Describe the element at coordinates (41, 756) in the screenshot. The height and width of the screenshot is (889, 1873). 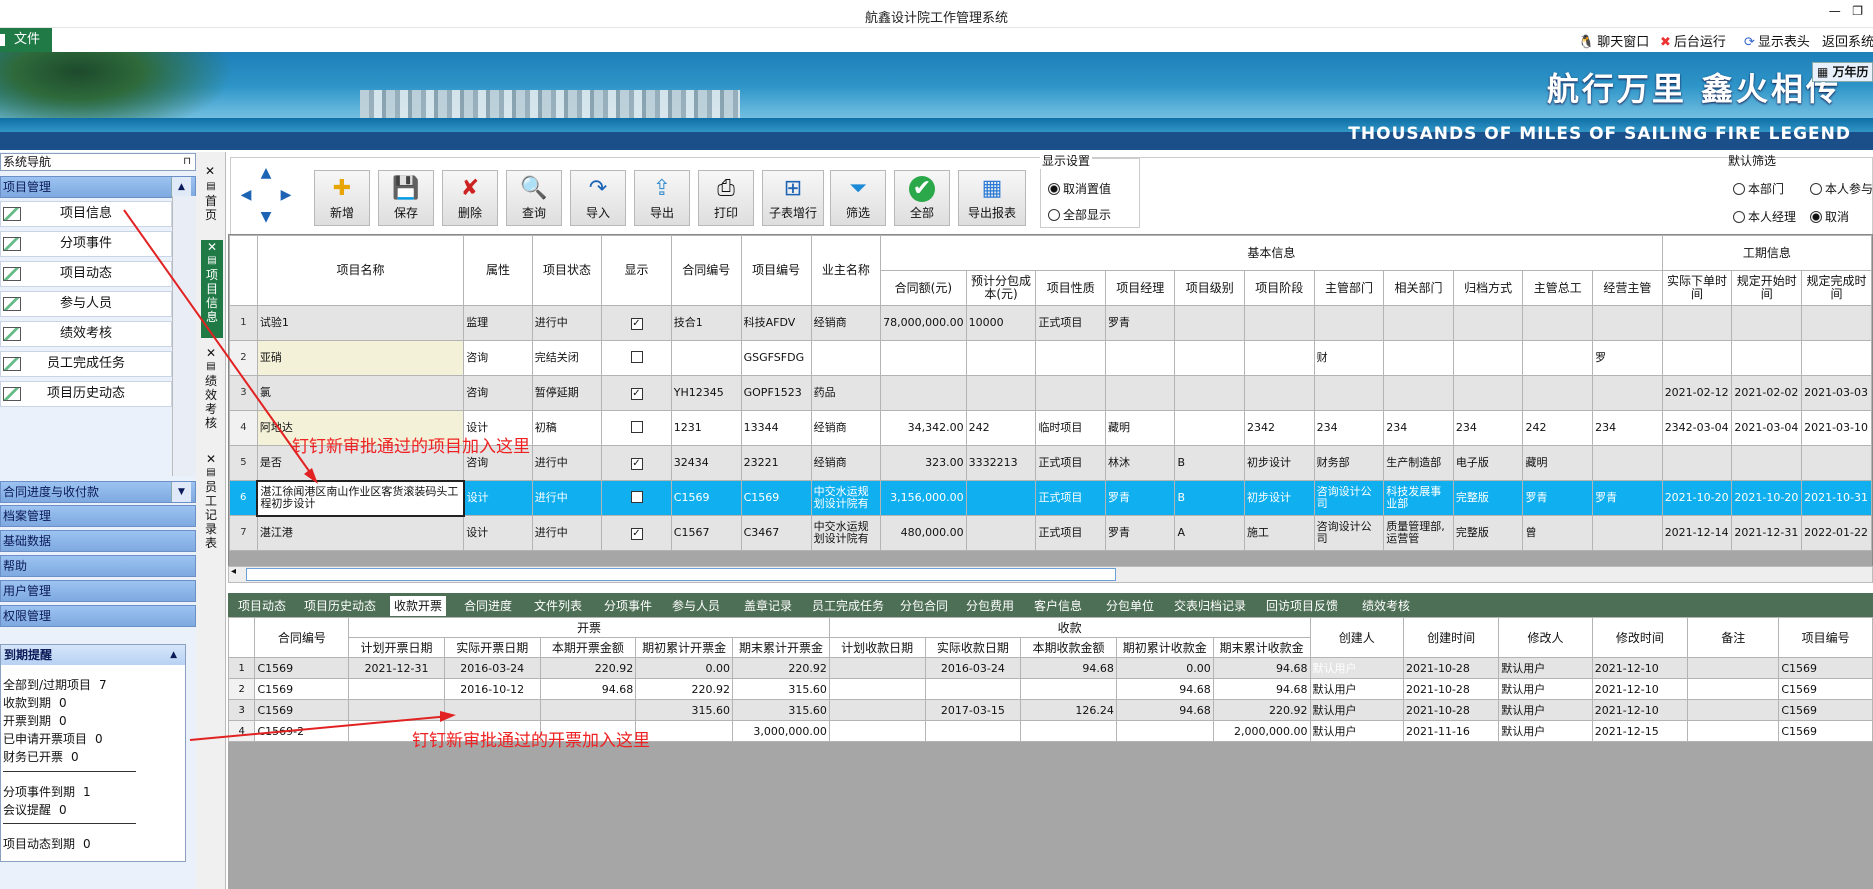
I see `reminder-row: 财务已开票 0` at that location.